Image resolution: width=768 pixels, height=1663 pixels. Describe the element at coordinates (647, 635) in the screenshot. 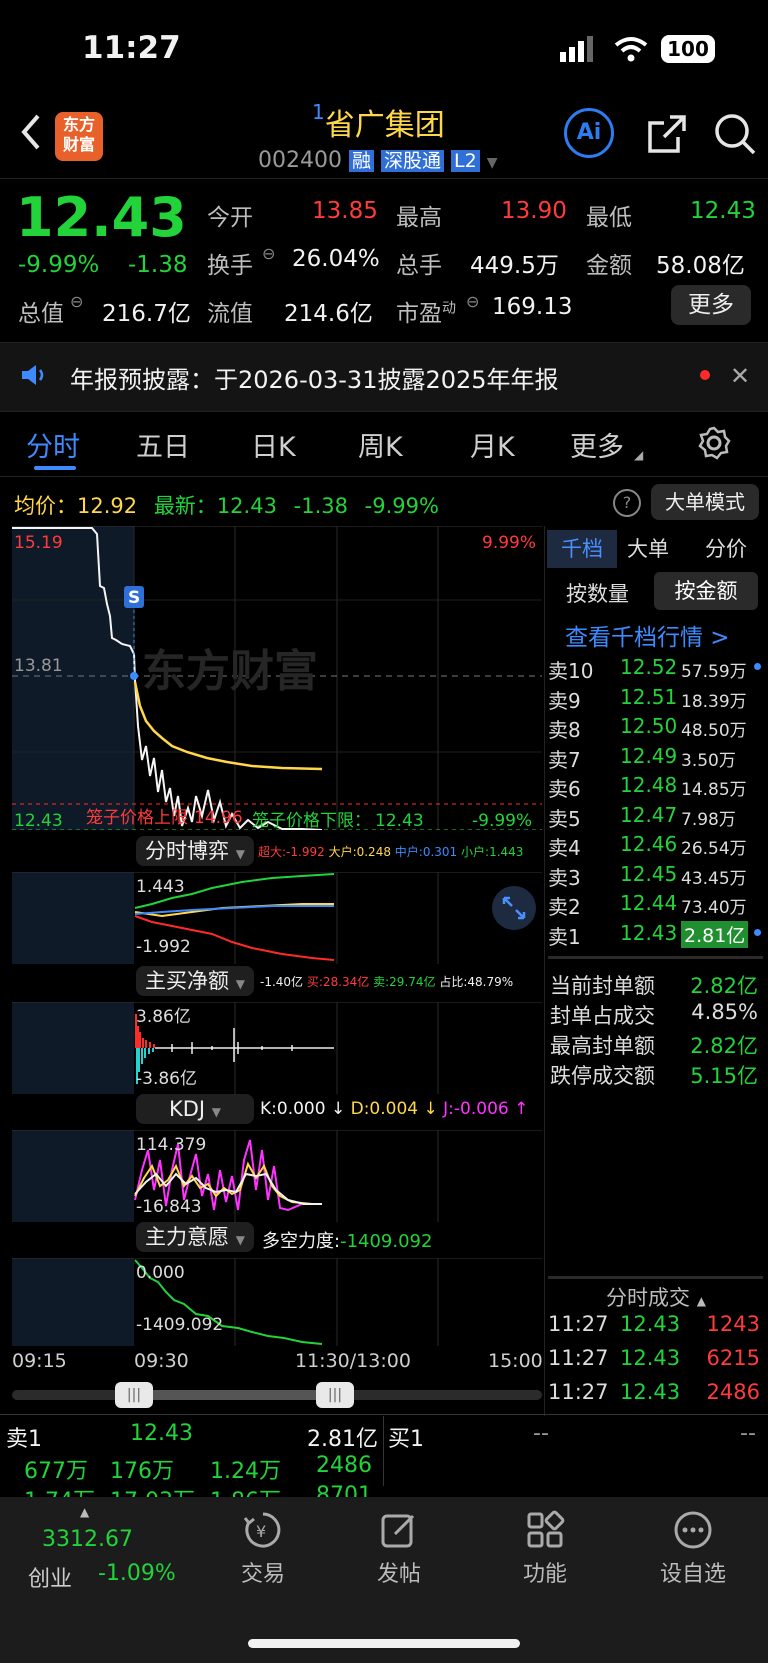

I see `view-qiandang-link: 查看千档行情 >` at that location.